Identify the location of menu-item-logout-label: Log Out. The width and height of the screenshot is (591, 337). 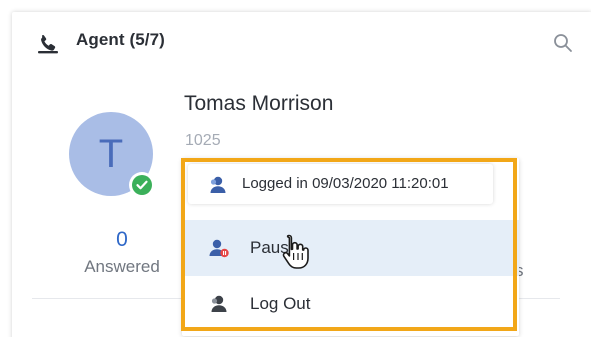
(280, 303).